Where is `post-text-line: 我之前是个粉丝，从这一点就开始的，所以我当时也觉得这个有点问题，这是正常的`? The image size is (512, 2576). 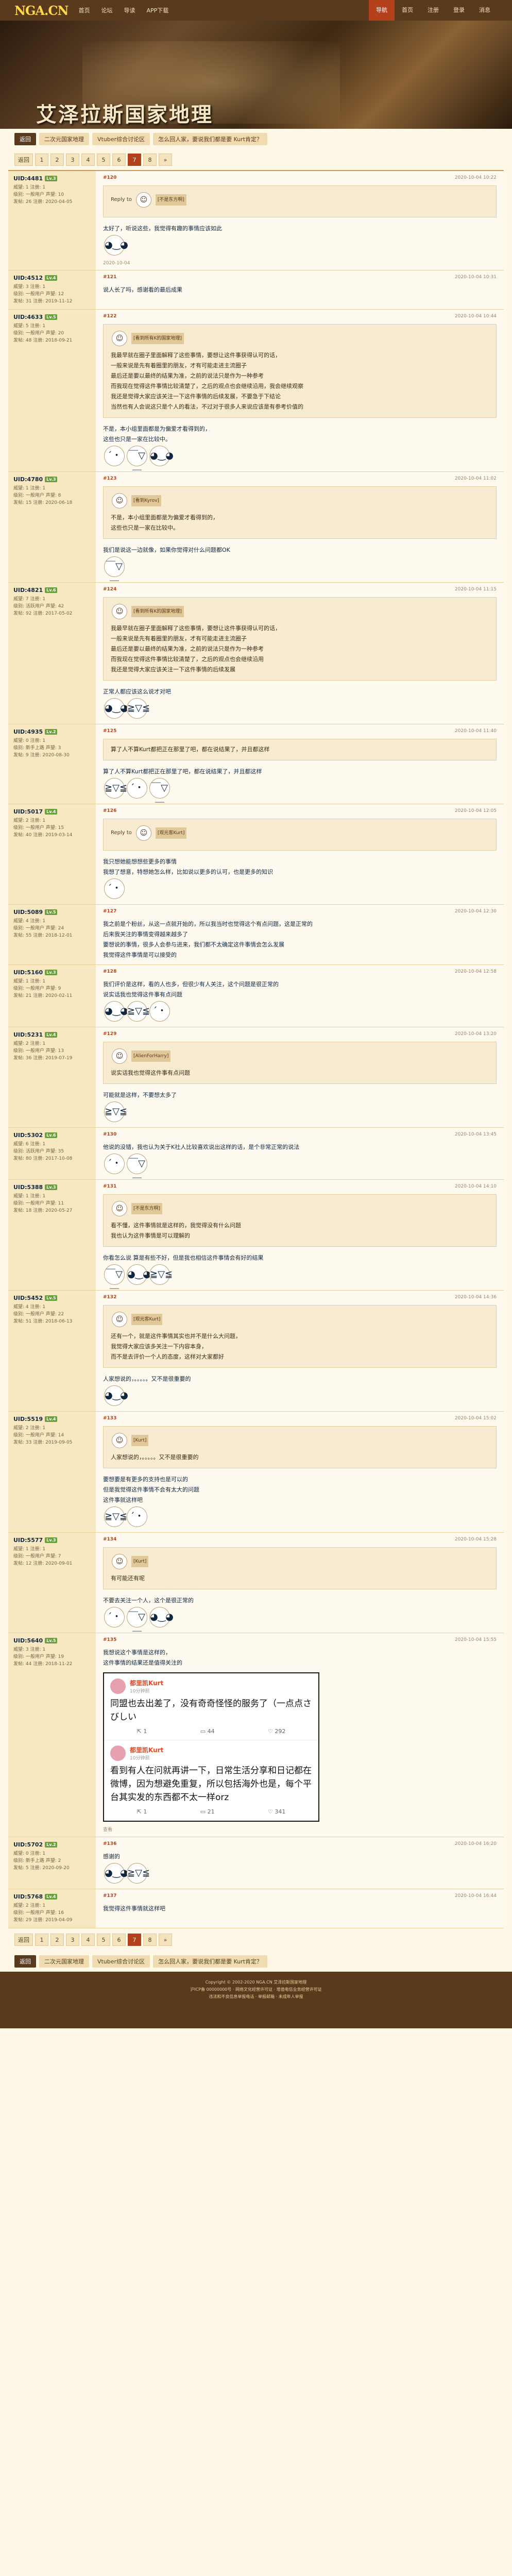
post-text-line: 我之前是个粉丝，从这一点就开始的，所以我当时也觉得这个有点问题，这是正常的 is located at coordinates (208, 924).